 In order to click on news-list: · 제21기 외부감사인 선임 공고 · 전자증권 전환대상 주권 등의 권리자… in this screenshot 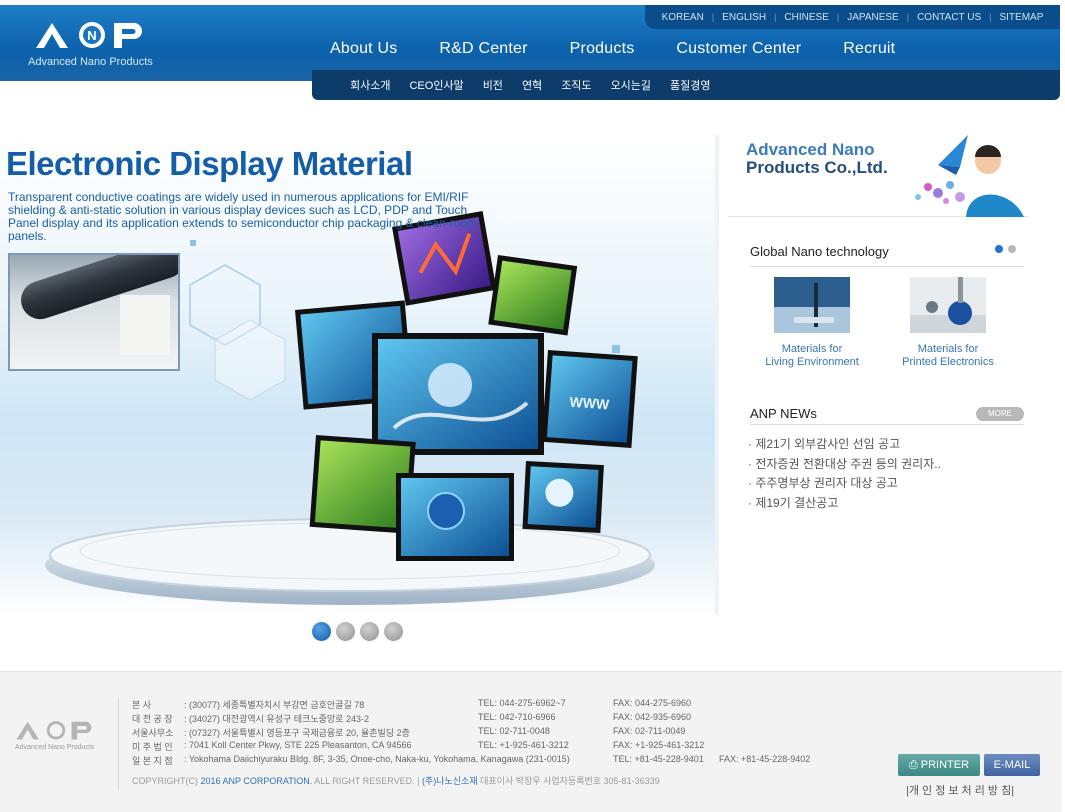, I will do `click(886, 474)`.